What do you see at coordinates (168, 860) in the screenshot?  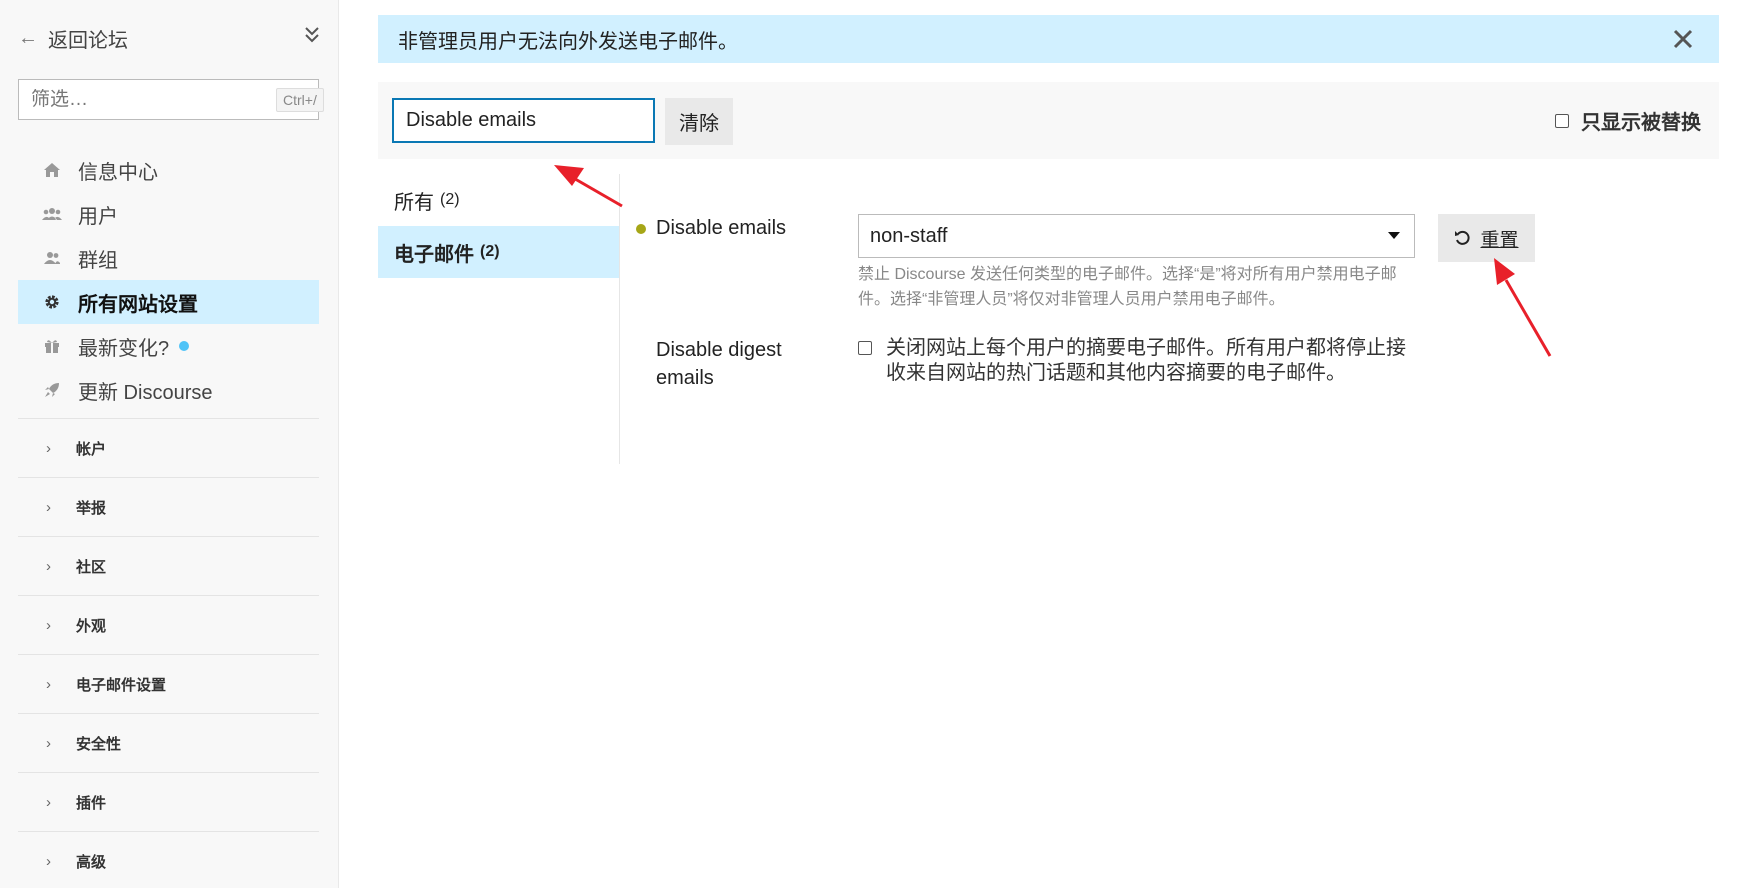 I see `sidebar-section-advanced: › 高级` at bounding box center [168, 860].